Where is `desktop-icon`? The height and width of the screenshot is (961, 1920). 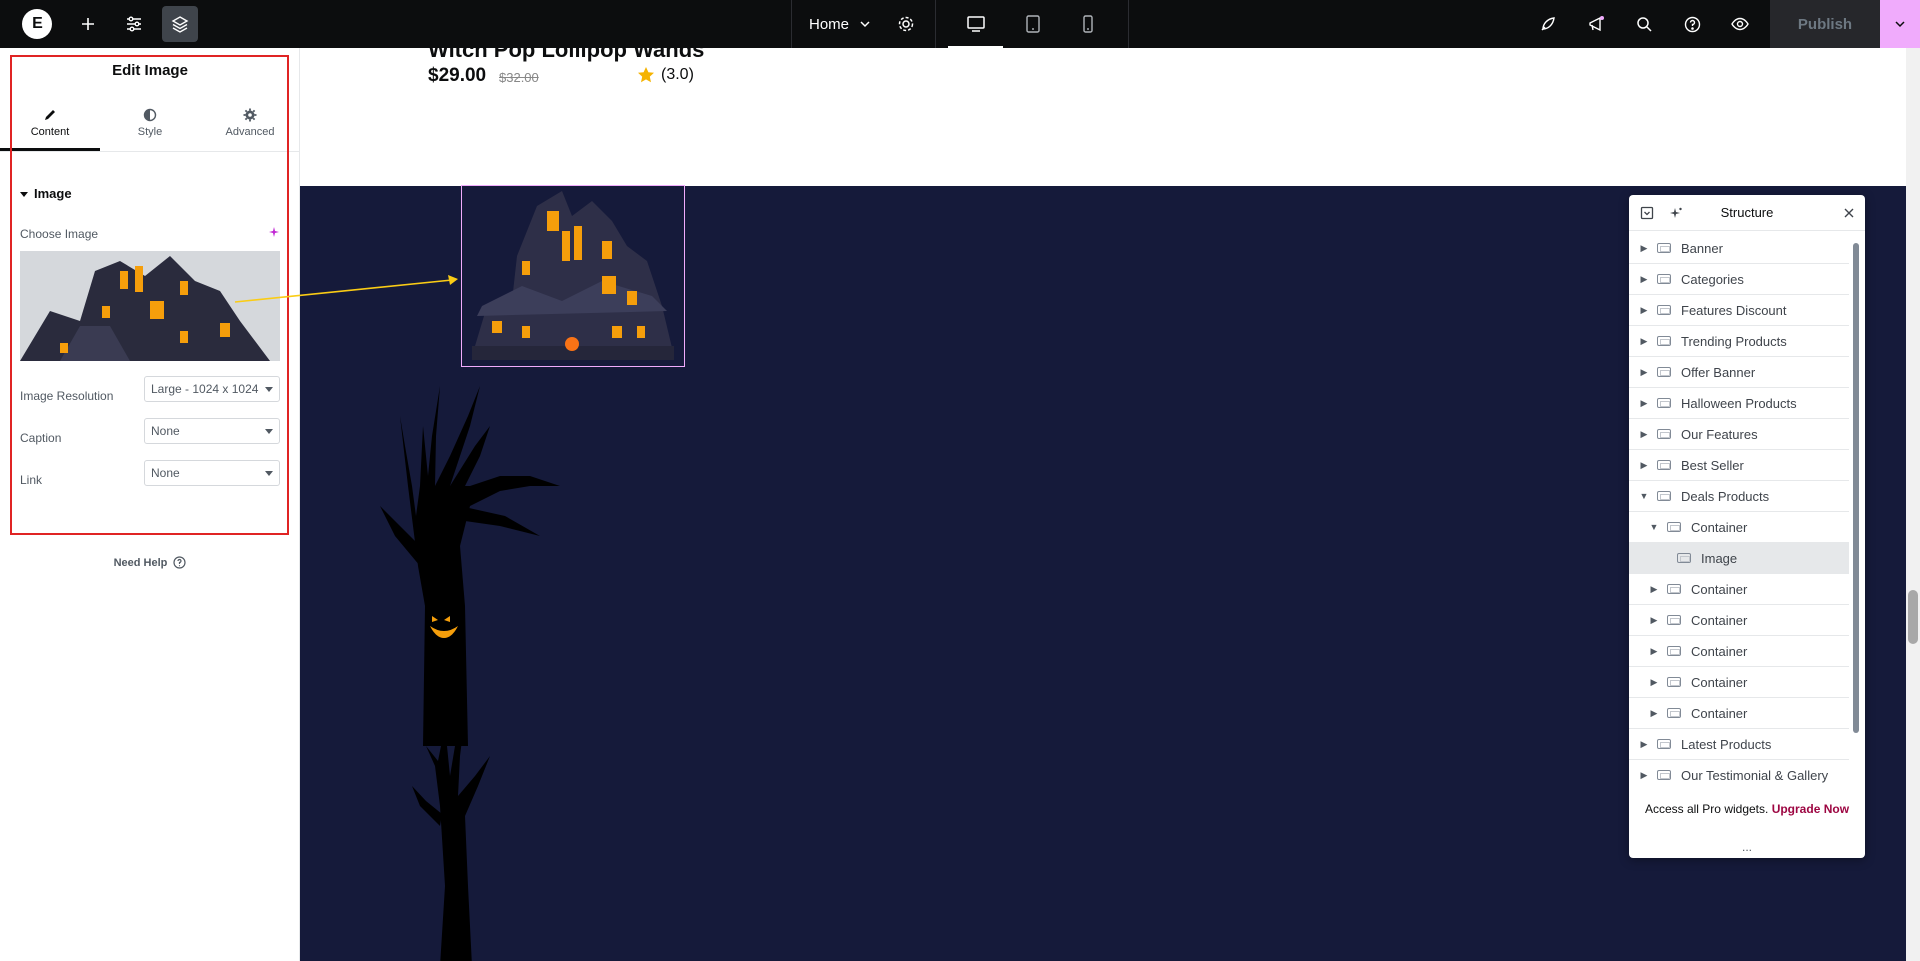 desktop-icon is located at coordinates (975, 24).